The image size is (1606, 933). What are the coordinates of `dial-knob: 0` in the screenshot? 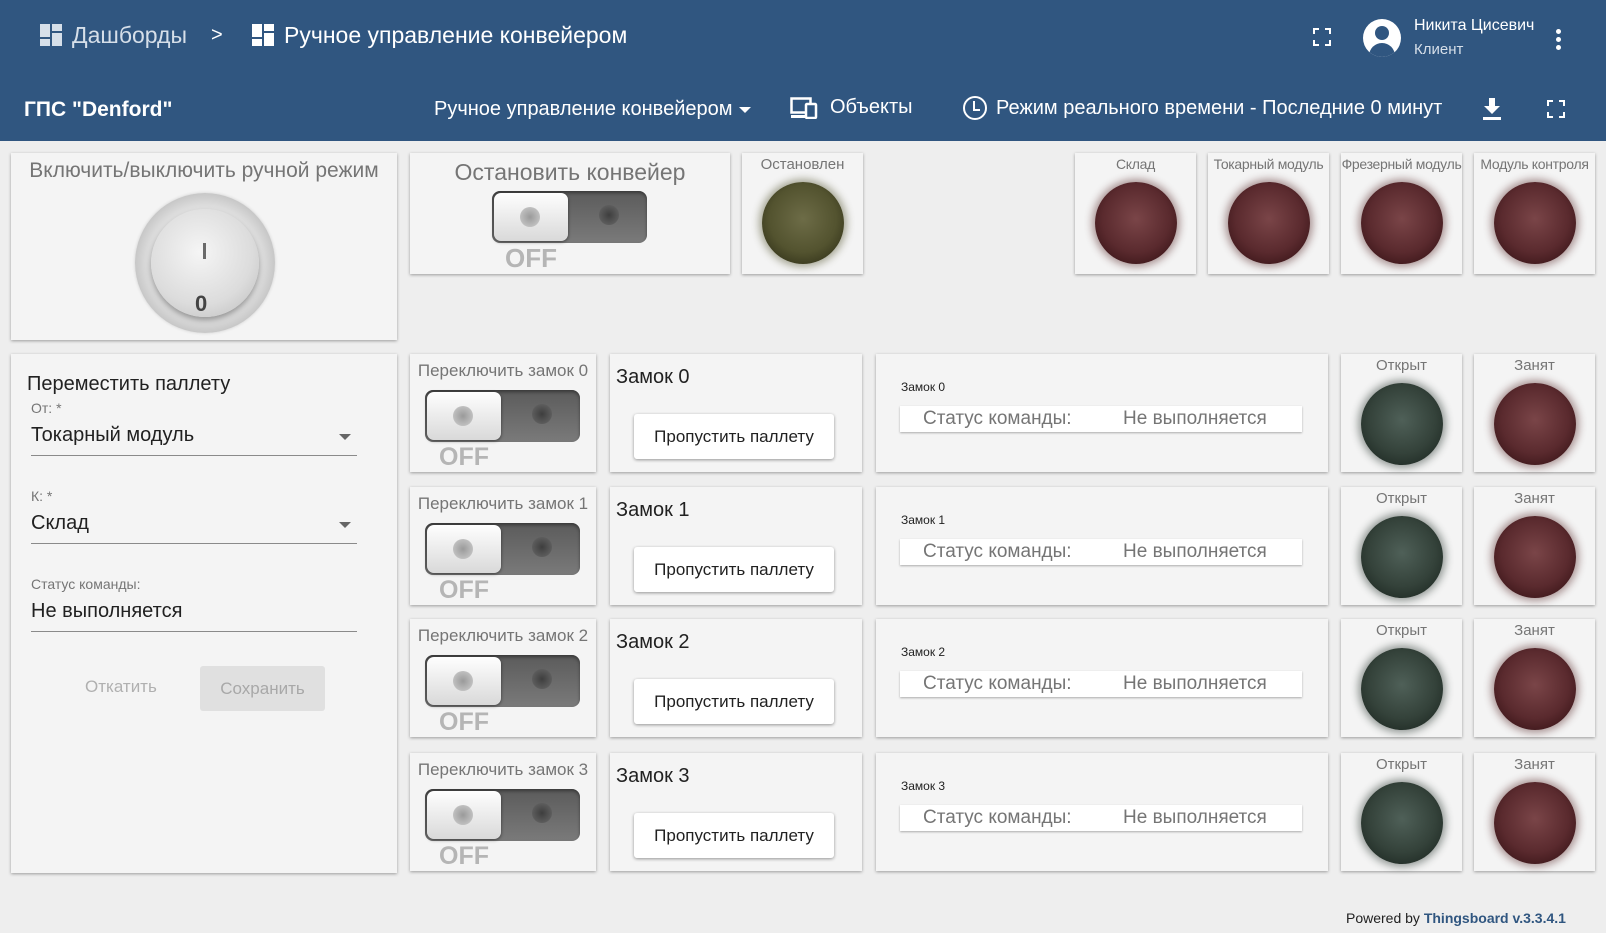 It's located at (205, 263).